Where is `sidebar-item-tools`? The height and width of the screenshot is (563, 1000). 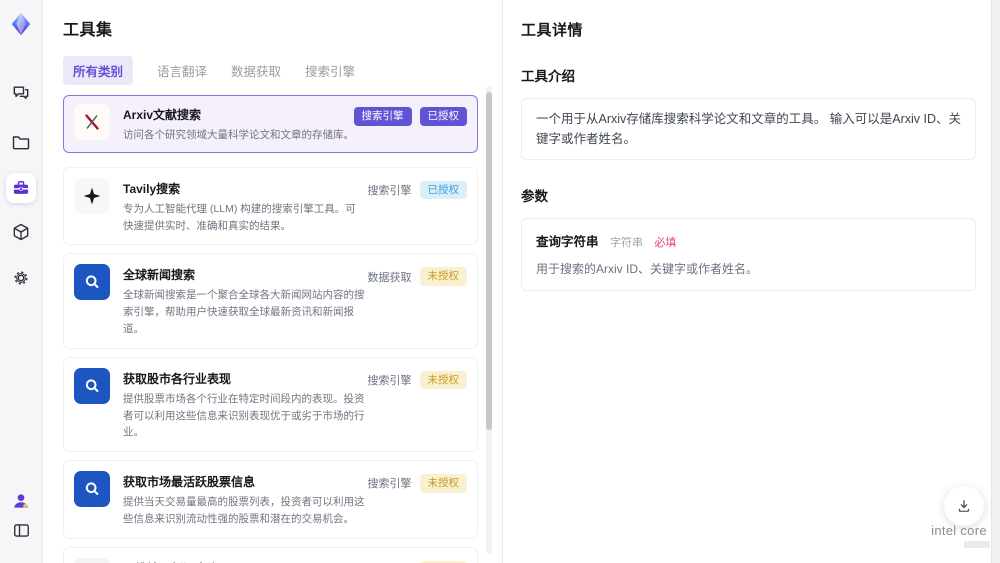
sidebar-item-tools is located at coordinates (21, 188).